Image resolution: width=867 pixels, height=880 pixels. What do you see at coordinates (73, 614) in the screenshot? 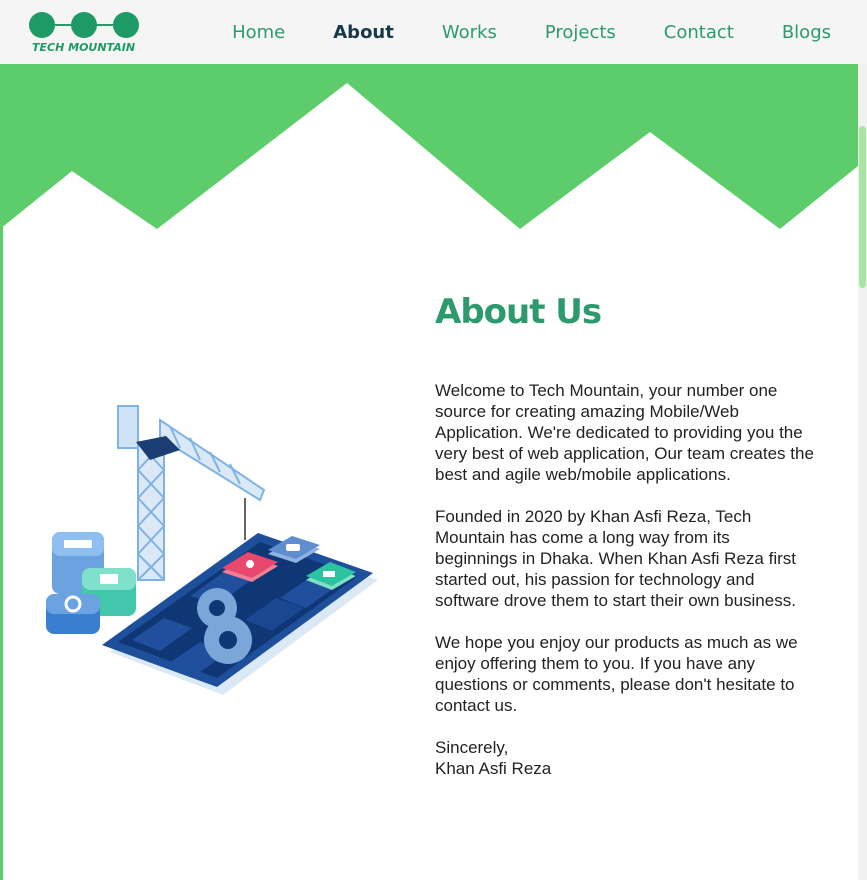
I see `search-stack-icon` at bounding box center [73, 614].